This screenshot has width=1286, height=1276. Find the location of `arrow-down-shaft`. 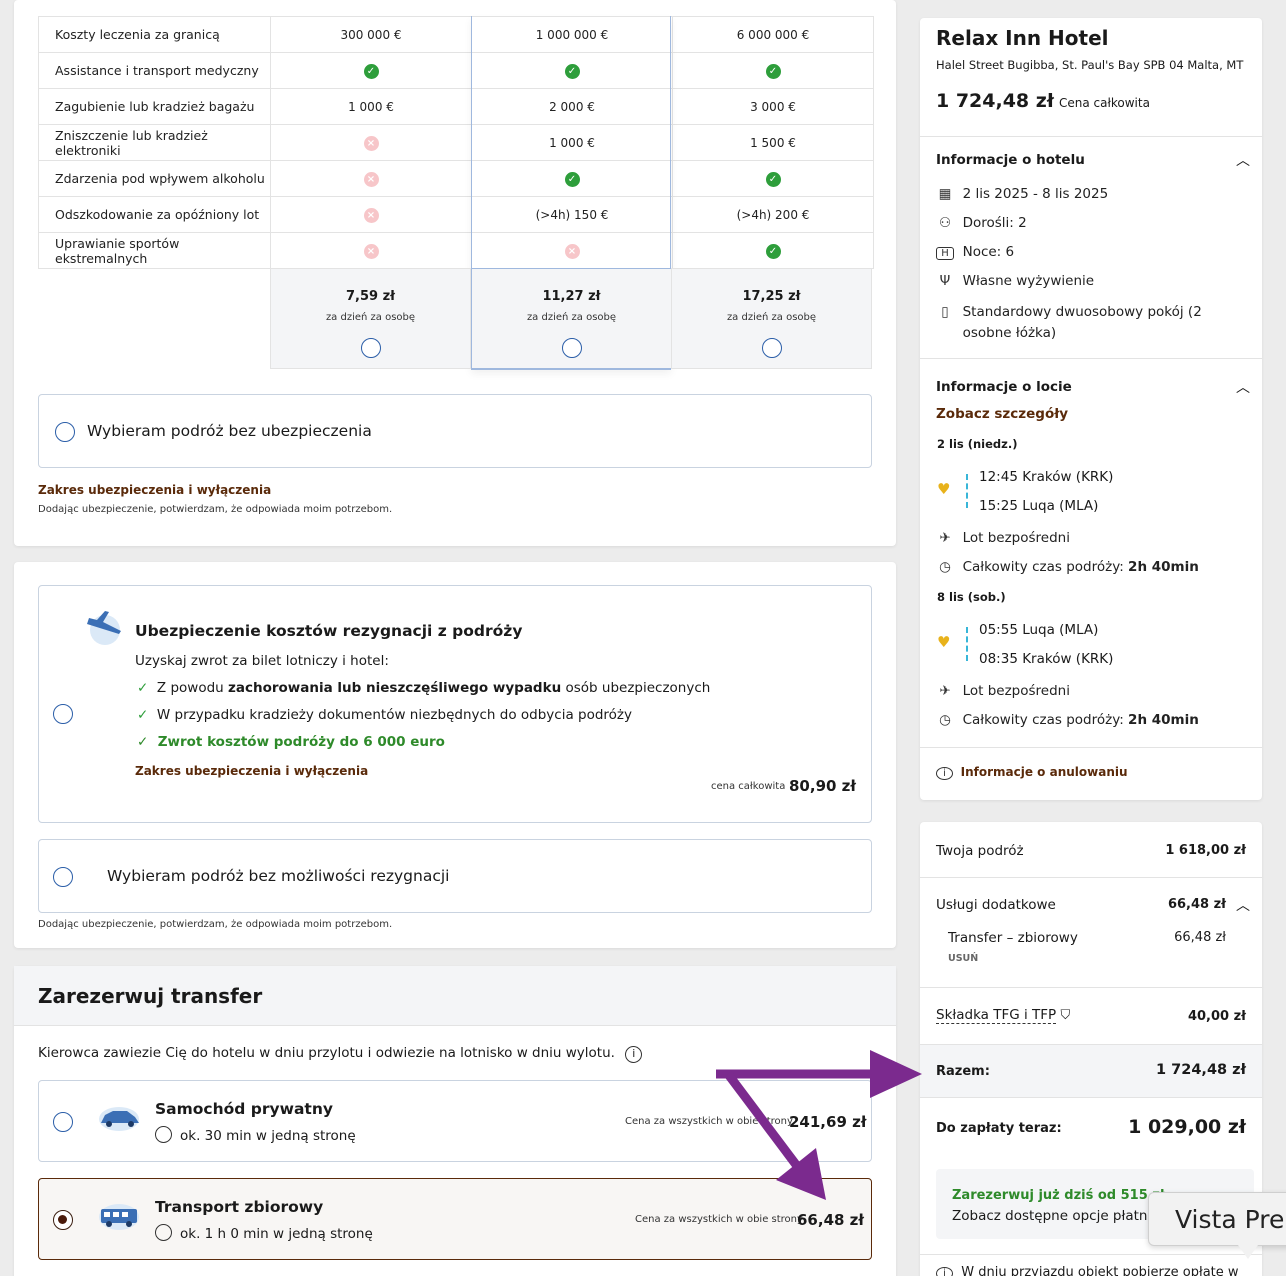

arrow-down-shaft is located at coordinates (764, 1122).